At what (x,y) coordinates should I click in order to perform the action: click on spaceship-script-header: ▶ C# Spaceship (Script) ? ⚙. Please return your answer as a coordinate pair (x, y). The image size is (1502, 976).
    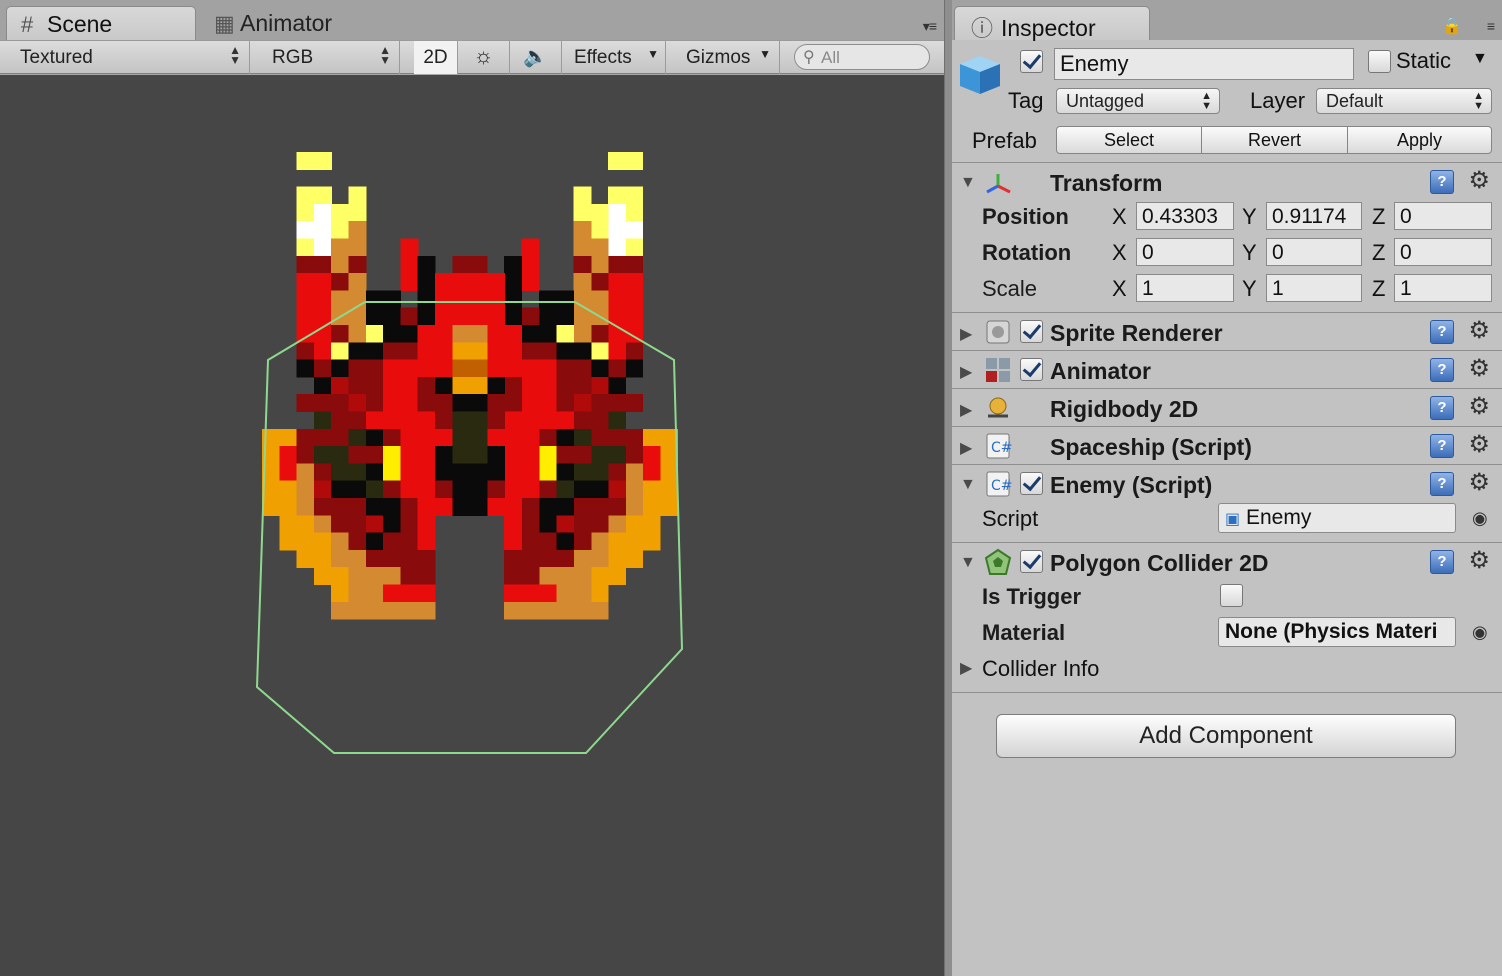
    Looking at the image, I should click on (1227, 446).